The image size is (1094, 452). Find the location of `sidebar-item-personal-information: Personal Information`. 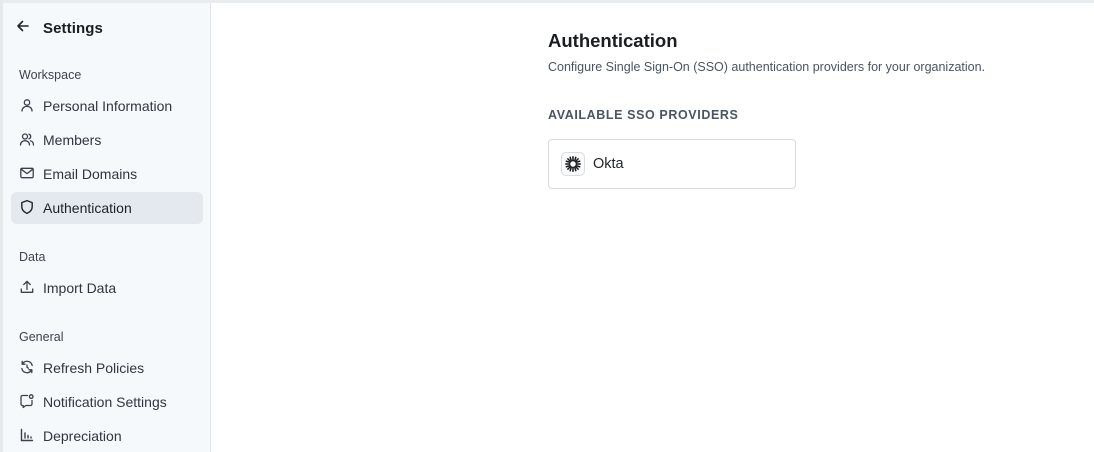

sidebar-item-personal-information: Personal Information is located at coordinates (107, 106).